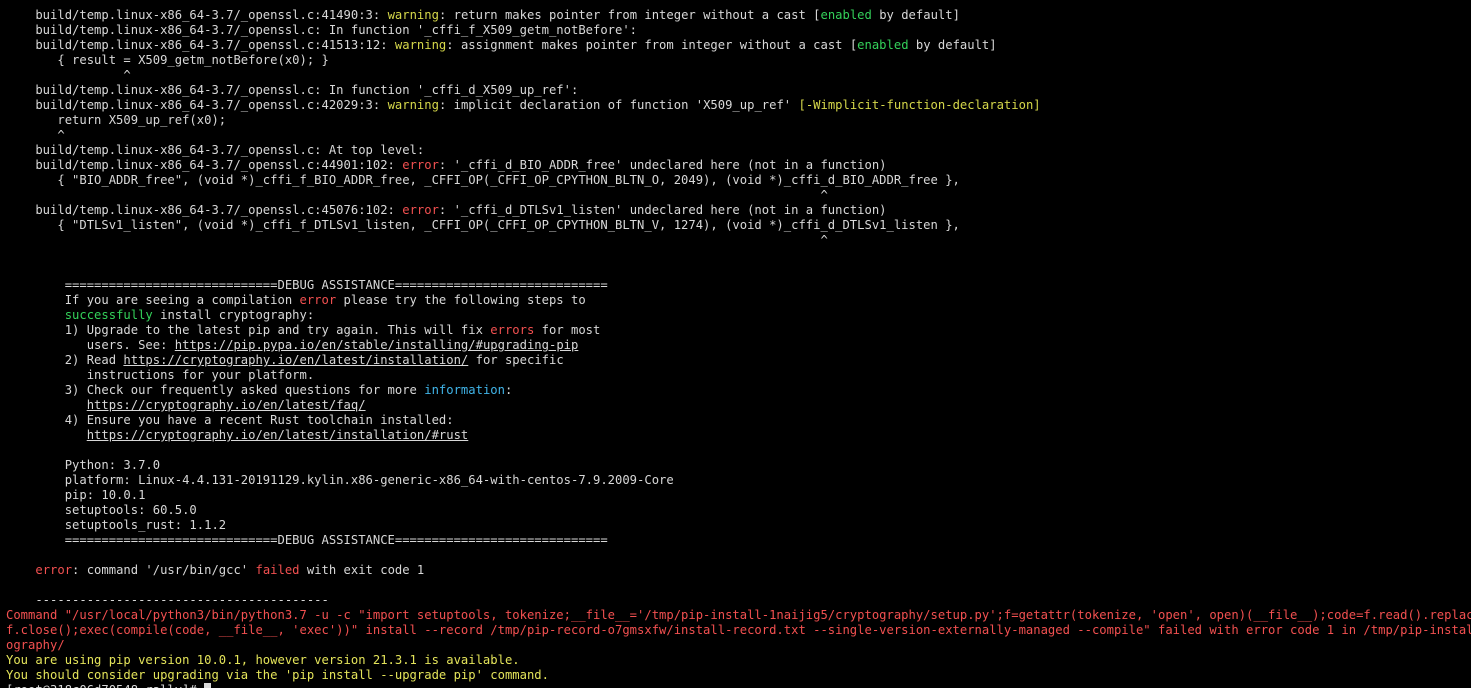 This screenshot has height=688, width=1471. What do you see at coordinates (90, 345) in the screenshot?
I see `text-segment: users. See:` at bounding box center [90, 345].